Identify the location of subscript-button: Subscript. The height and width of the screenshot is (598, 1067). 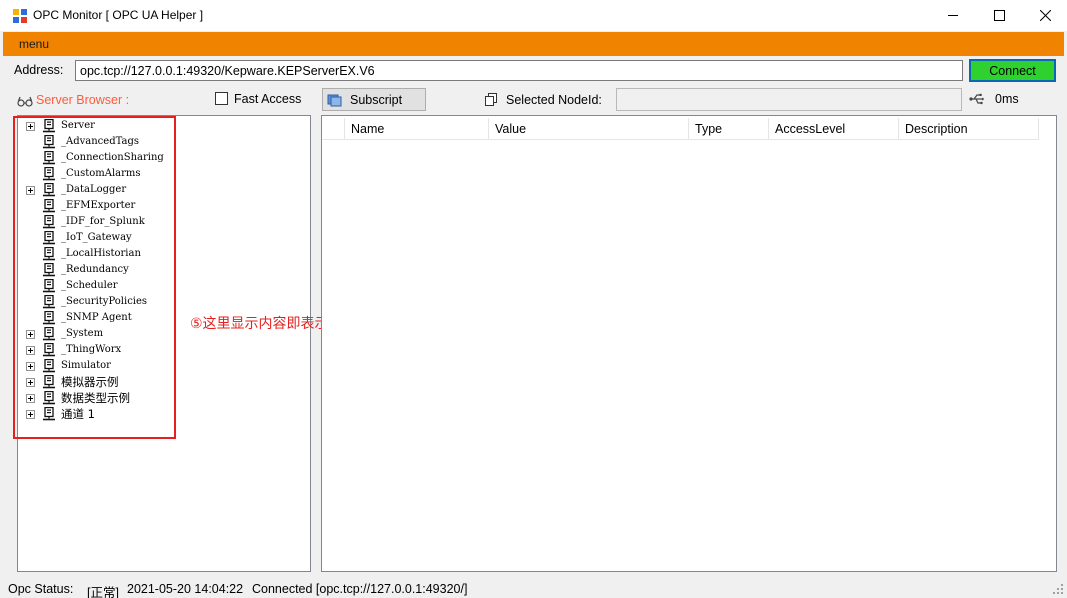
(374, 99).